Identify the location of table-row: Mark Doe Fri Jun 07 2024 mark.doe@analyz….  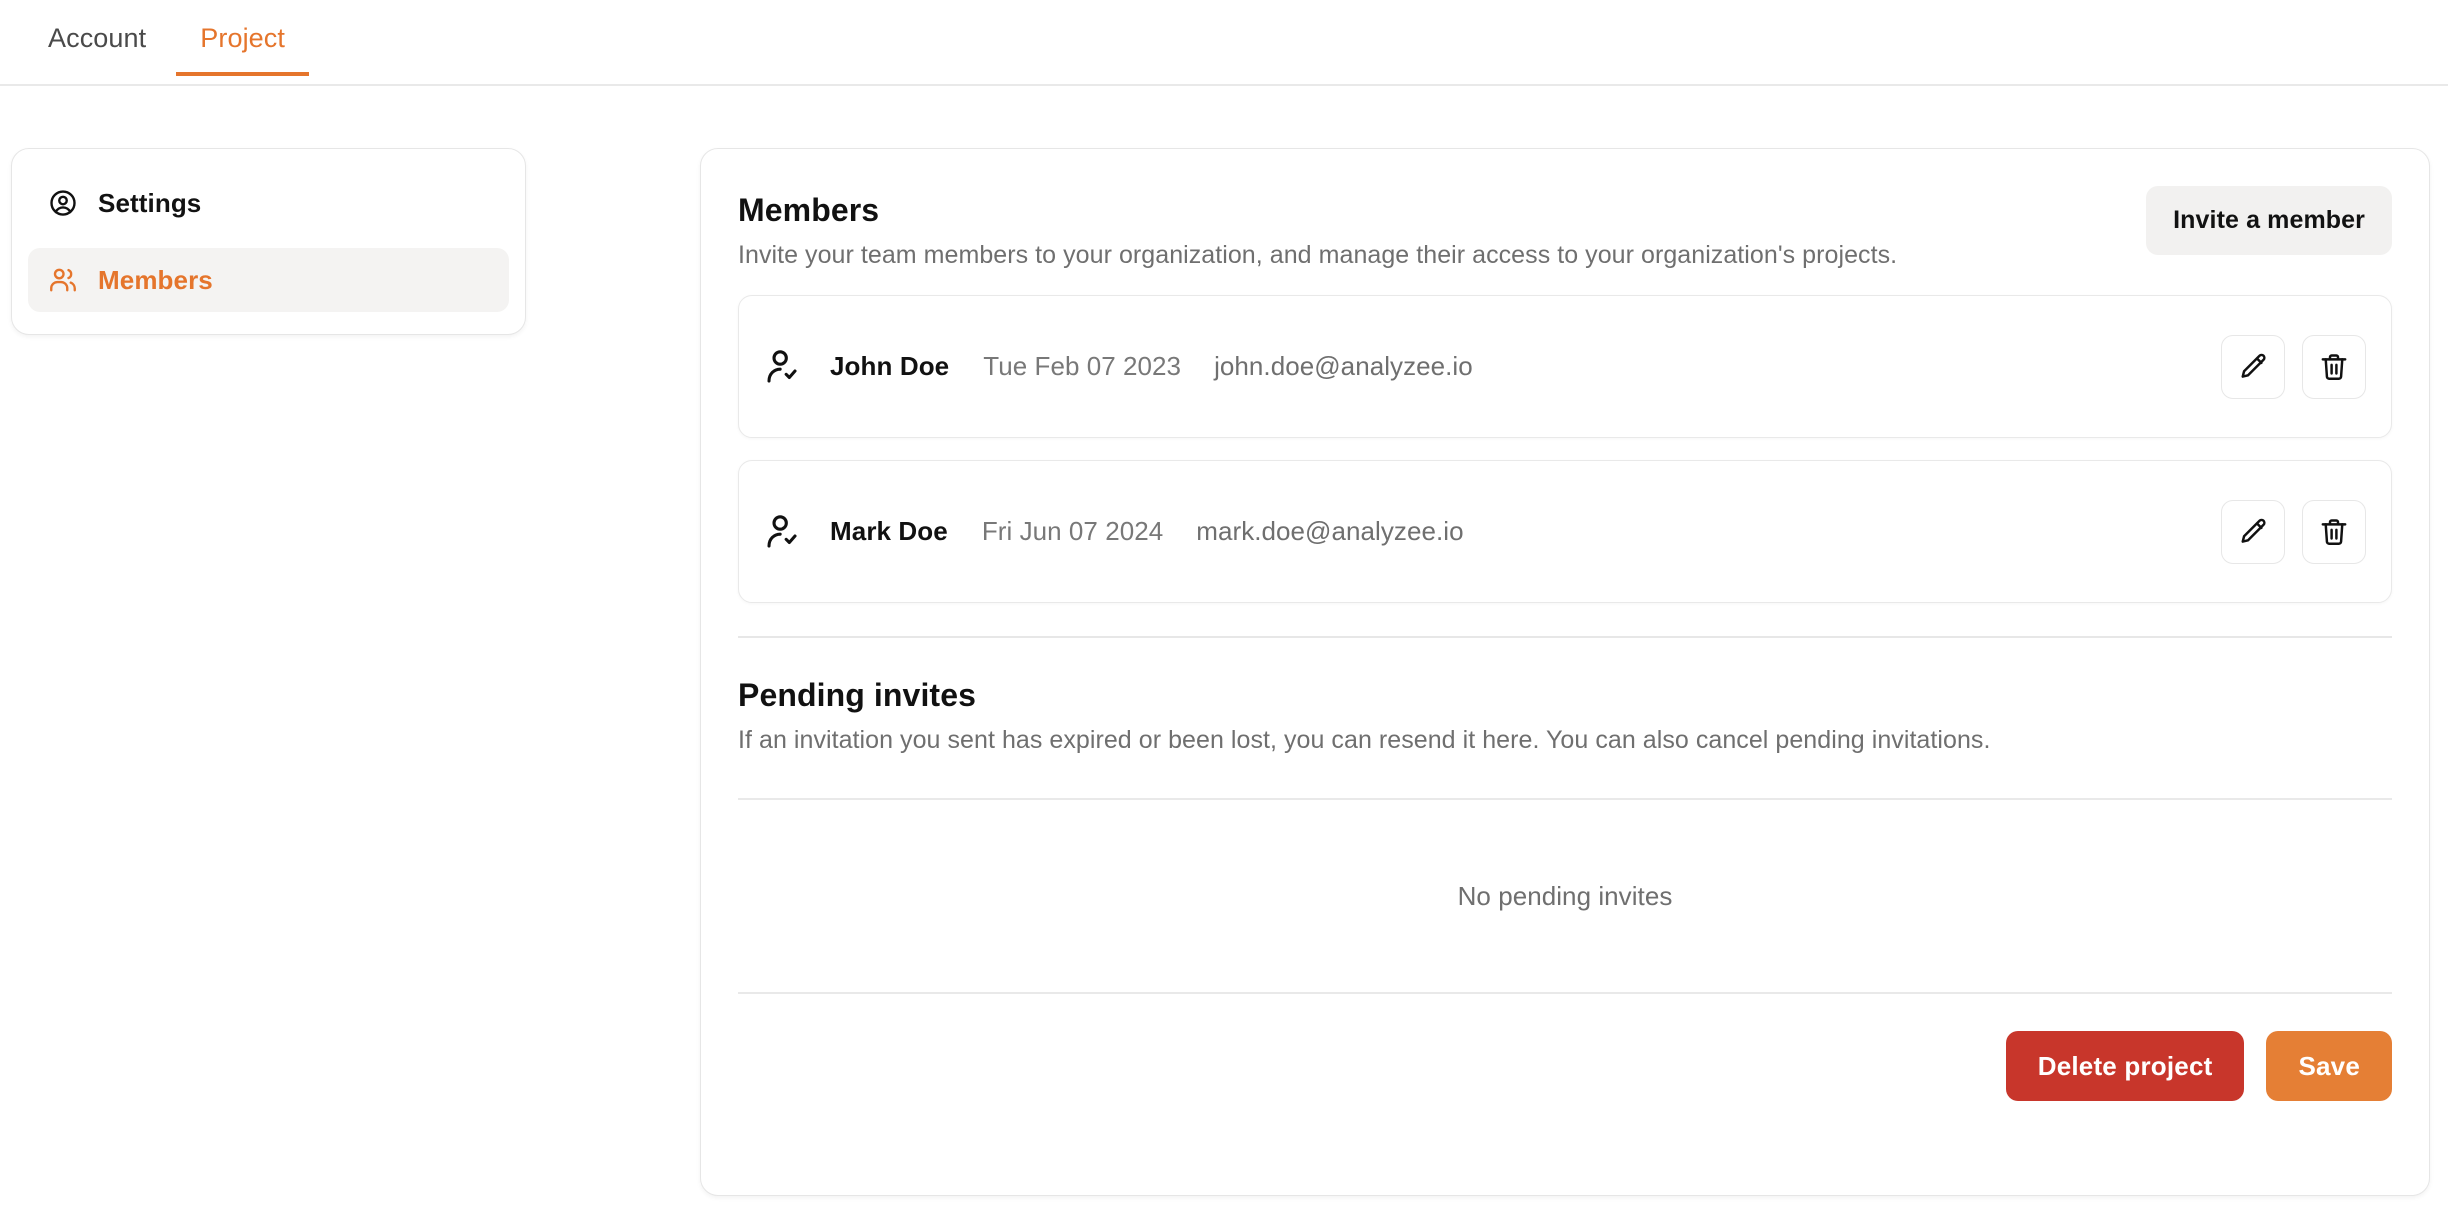
(1565, 531).